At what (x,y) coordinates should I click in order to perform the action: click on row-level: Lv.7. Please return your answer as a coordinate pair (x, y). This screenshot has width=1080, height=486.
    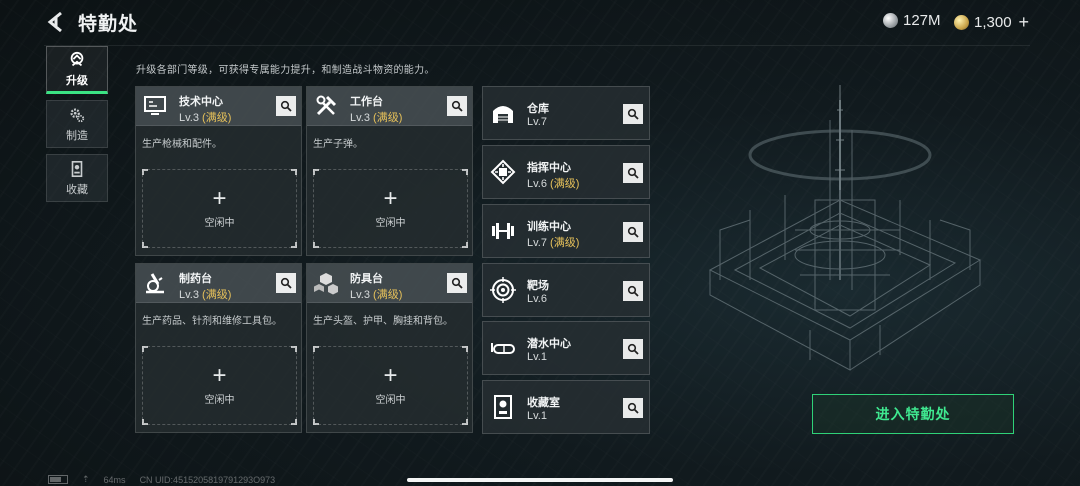
    Looking at the image, I should click on (537, 122).